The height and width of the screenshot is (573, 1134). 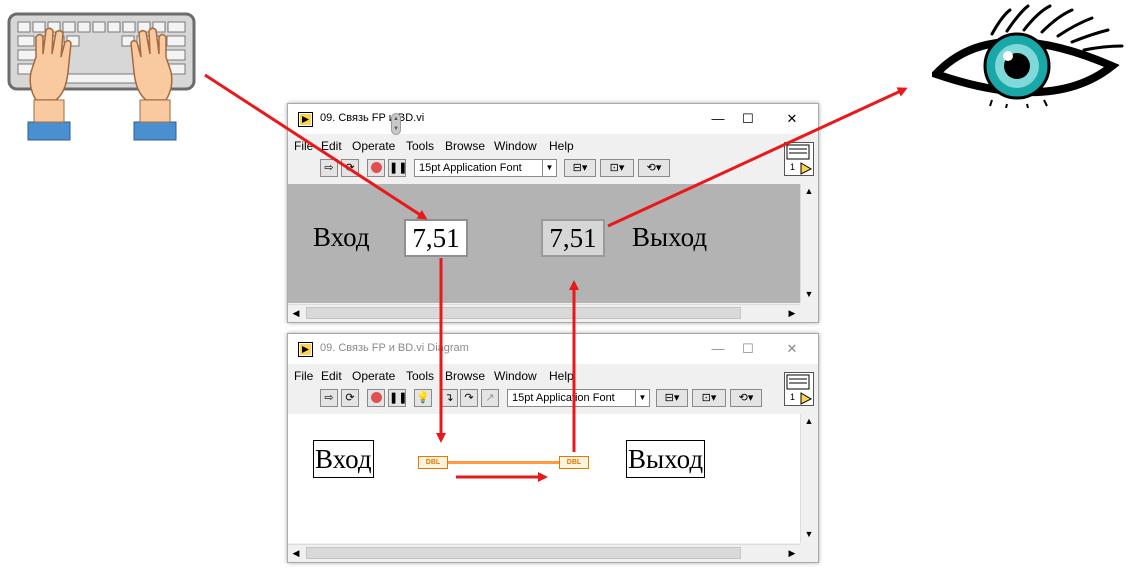 I want to click on eye-icon, so click(x=1029, y=56).